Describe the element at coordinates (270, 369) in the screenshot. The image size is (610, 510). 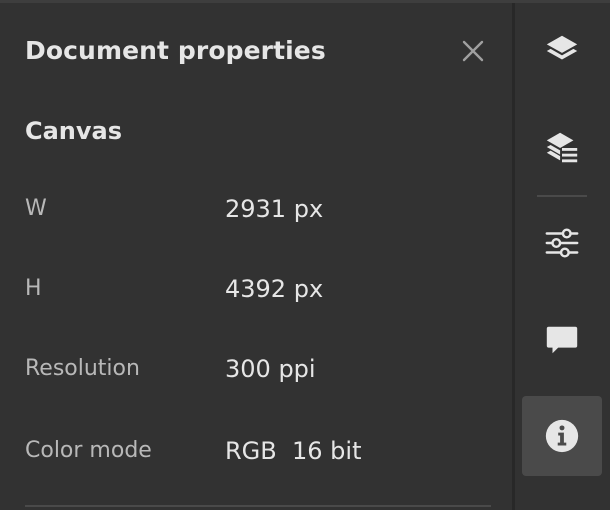
I see `property-value: 300 ppi` at that location.